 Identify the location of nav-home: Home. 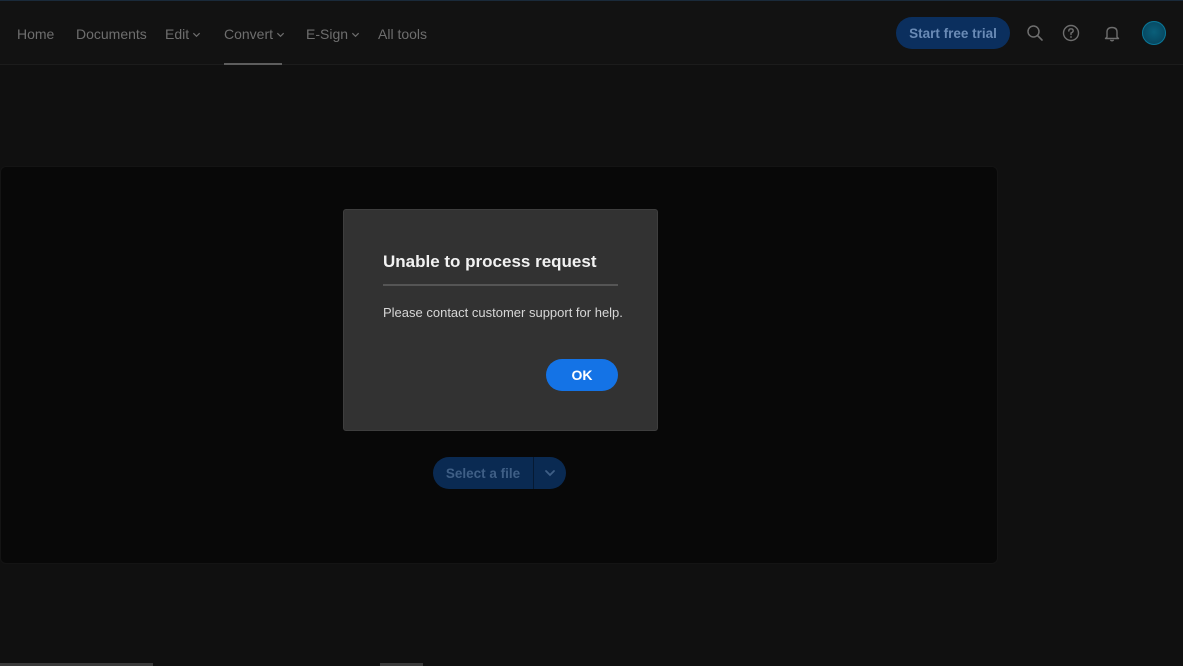
(35, 34).